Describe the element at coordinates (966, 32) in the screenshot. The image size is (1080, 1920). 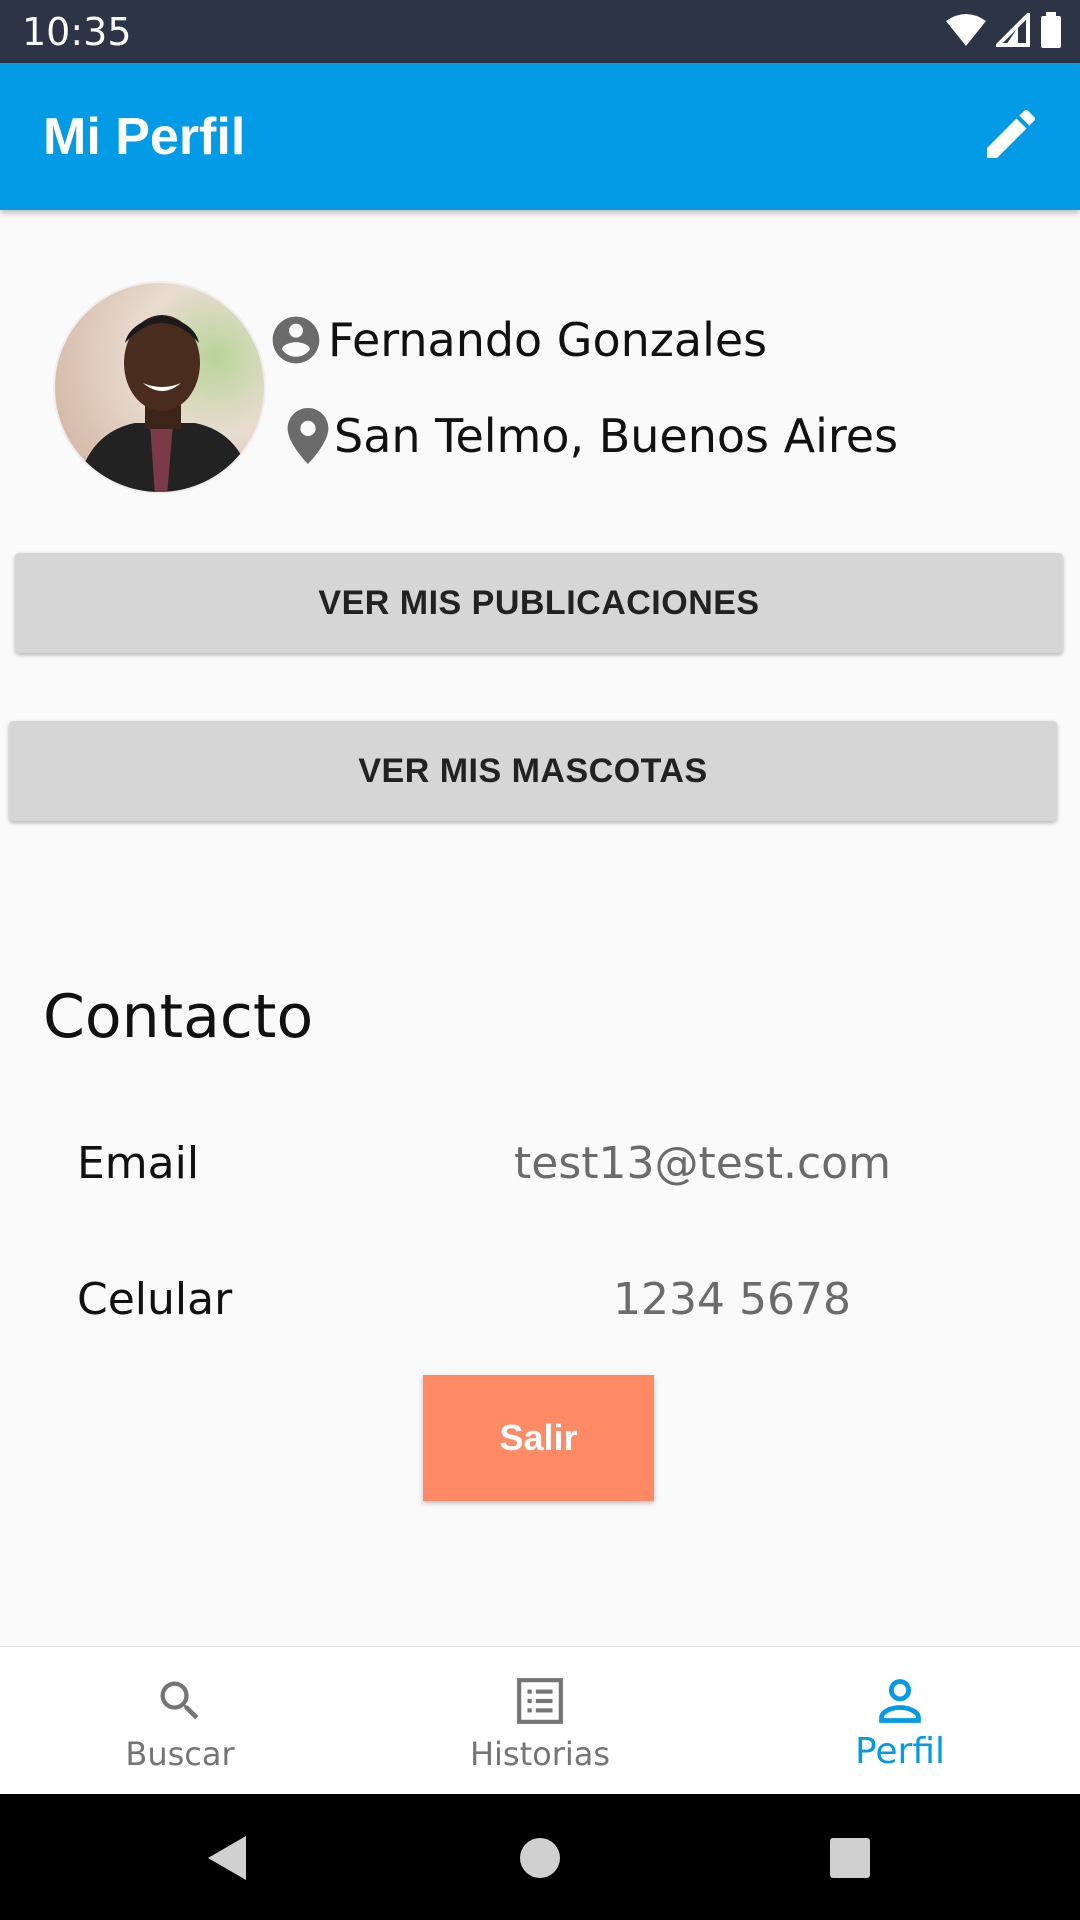
I see `wifi-icon` at that location.